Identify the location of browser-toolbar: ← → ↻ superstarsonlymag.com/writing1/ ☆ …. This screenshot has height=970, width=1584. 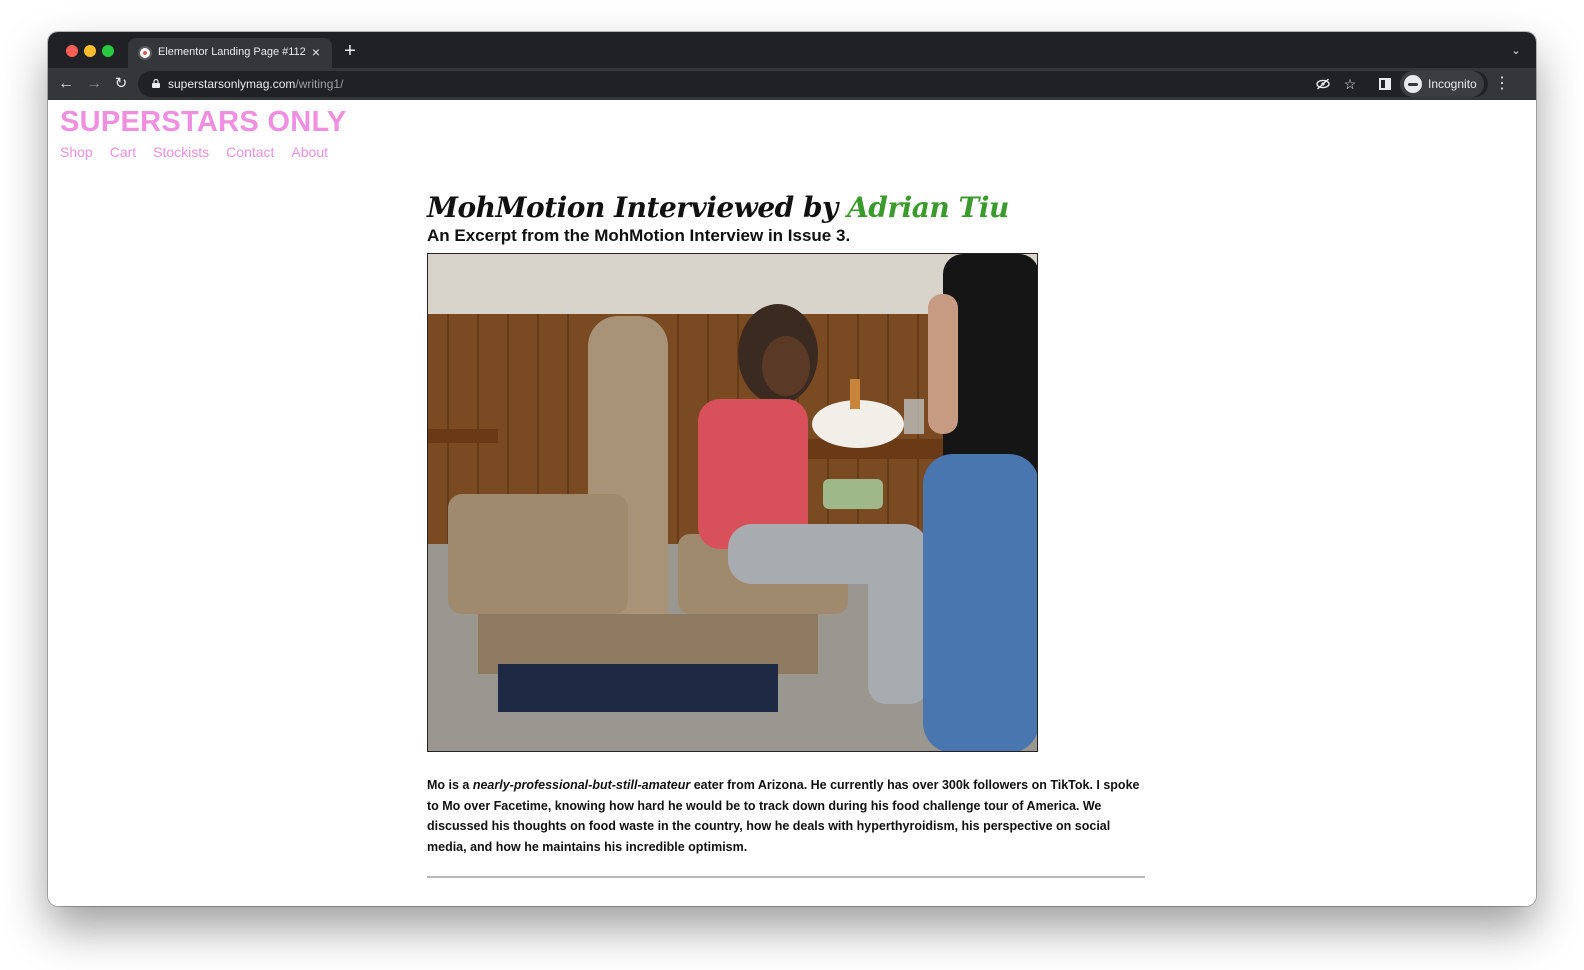
(792, 84).